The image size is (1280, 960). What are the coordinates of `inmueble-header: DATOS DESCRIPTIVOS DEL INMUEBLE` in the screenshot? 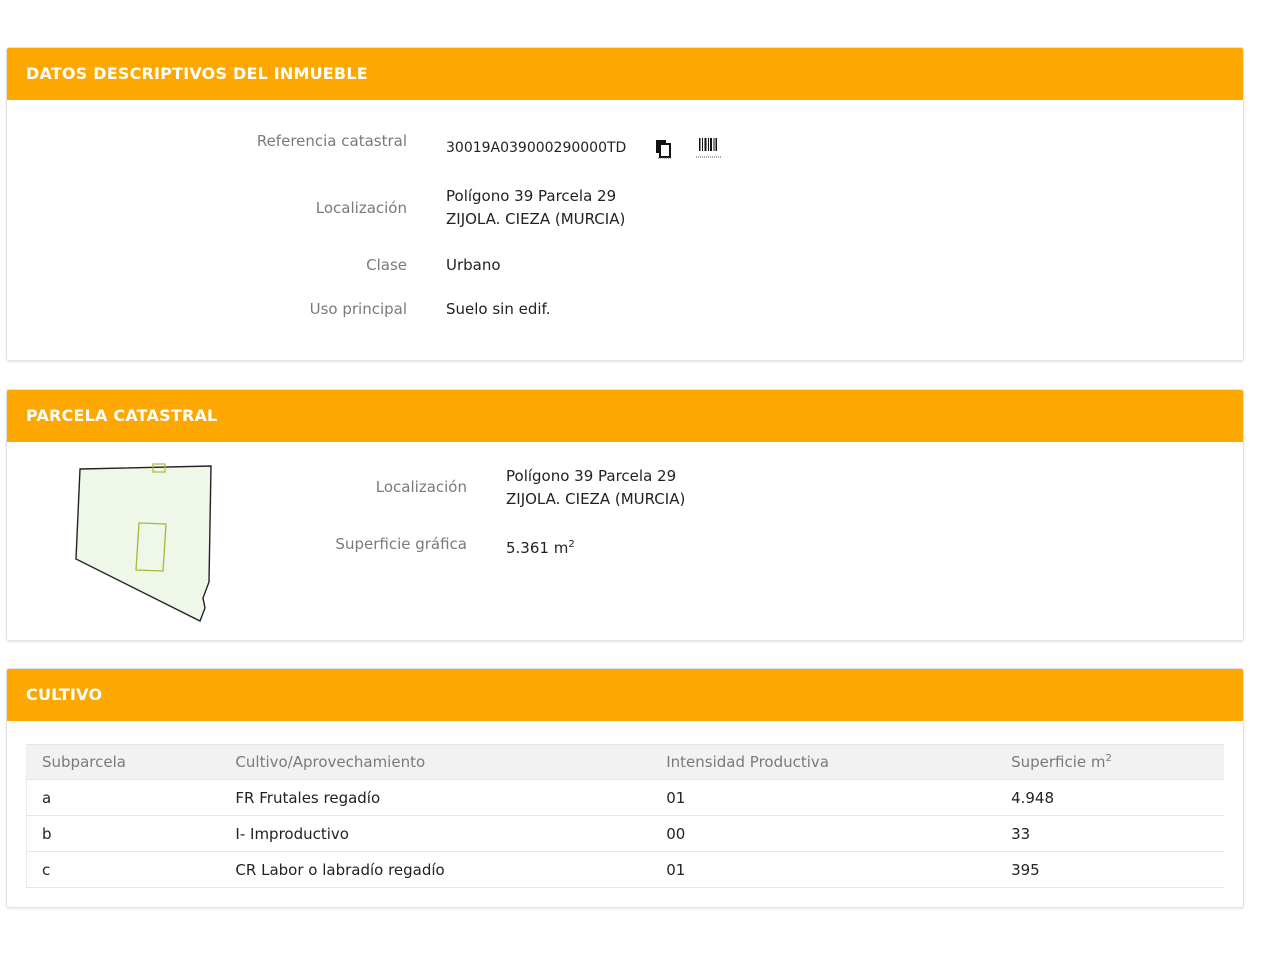 It's located at (625, 74).